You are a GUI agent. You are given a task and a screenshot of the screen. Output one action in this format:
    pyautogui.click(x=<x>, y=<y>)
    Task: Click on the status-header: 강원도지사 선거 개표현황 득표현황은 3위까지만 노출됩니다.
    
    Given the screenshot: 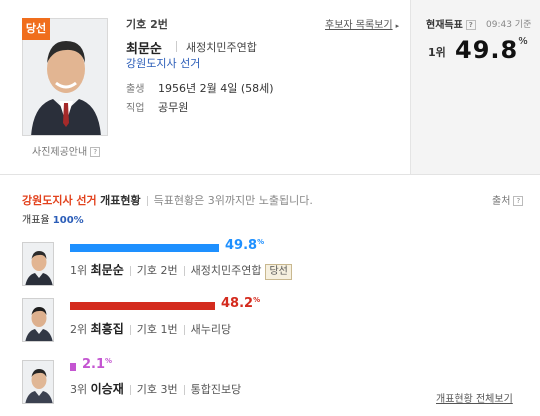 What is the action you would take?
    pyautogui.click(x=167, y=200)
    